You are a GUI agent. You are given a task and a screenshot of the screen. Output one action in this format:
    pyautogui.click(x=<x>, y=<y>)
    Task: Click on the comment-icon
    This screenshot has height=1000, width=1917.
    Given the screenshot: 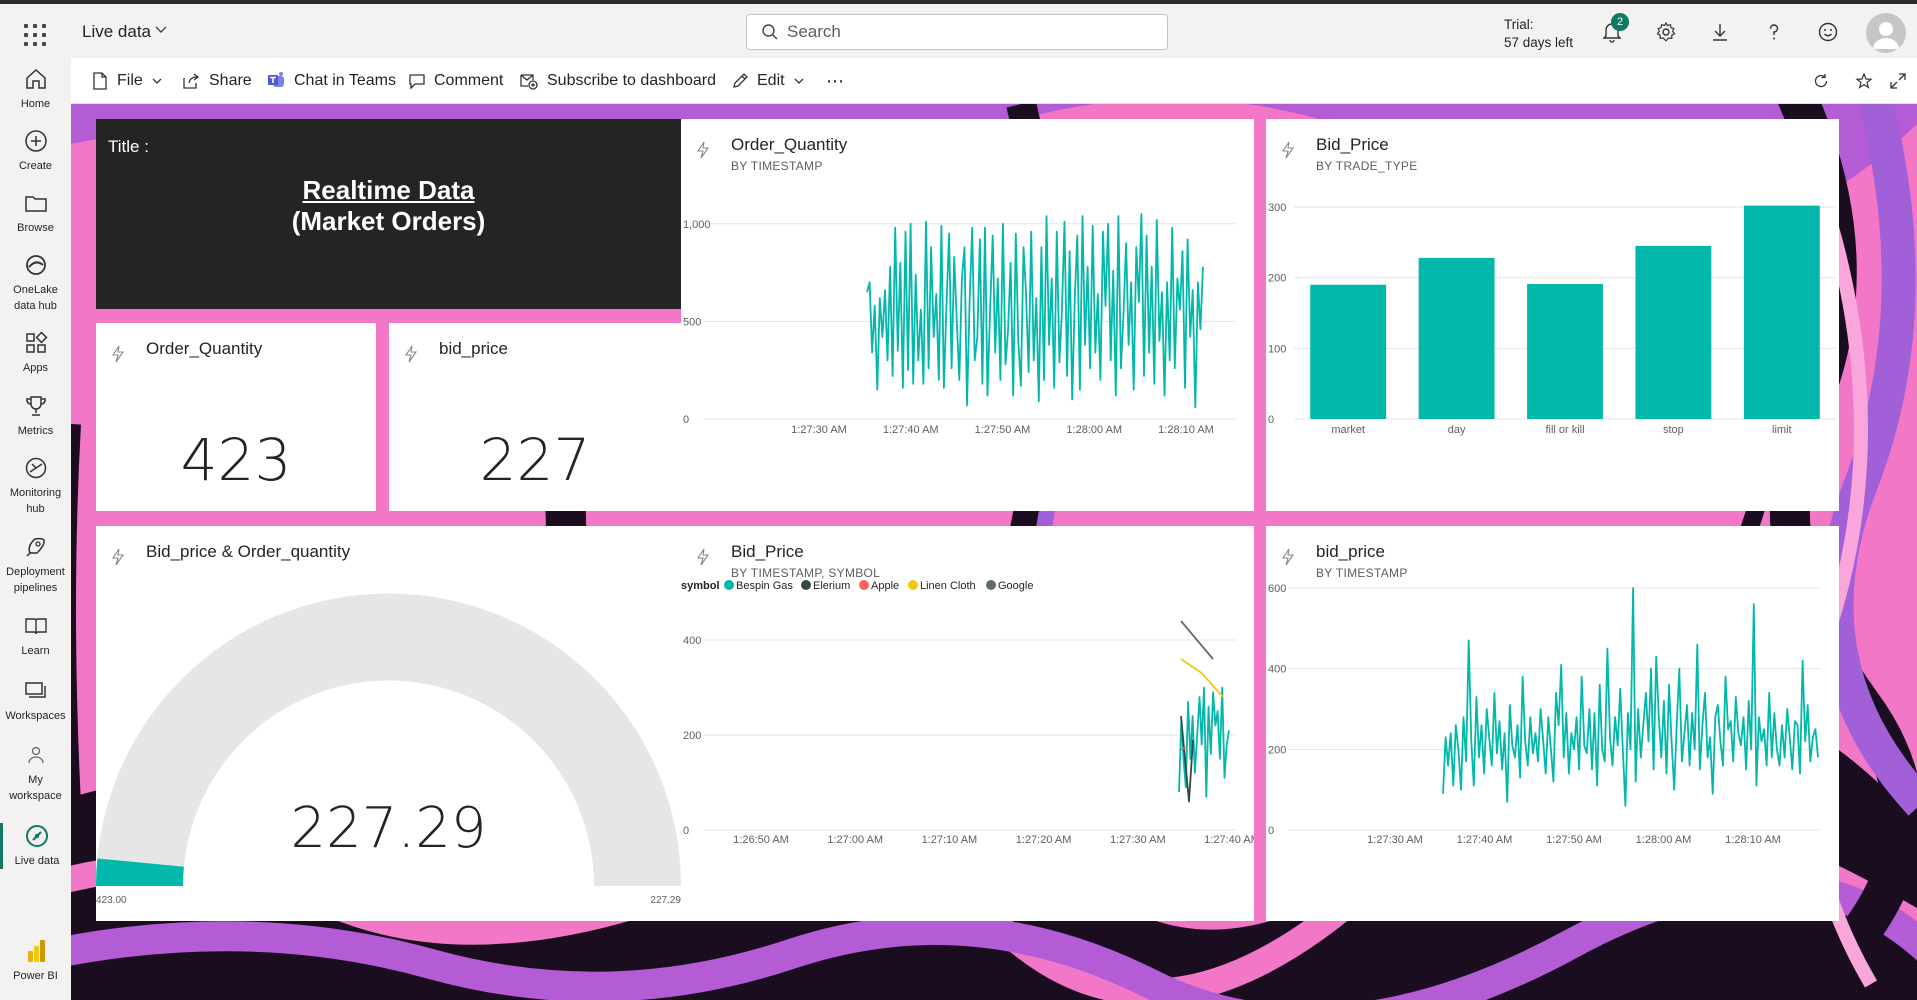 What is the action you would take?
    pyautogui.click(x=417, y=82)
    